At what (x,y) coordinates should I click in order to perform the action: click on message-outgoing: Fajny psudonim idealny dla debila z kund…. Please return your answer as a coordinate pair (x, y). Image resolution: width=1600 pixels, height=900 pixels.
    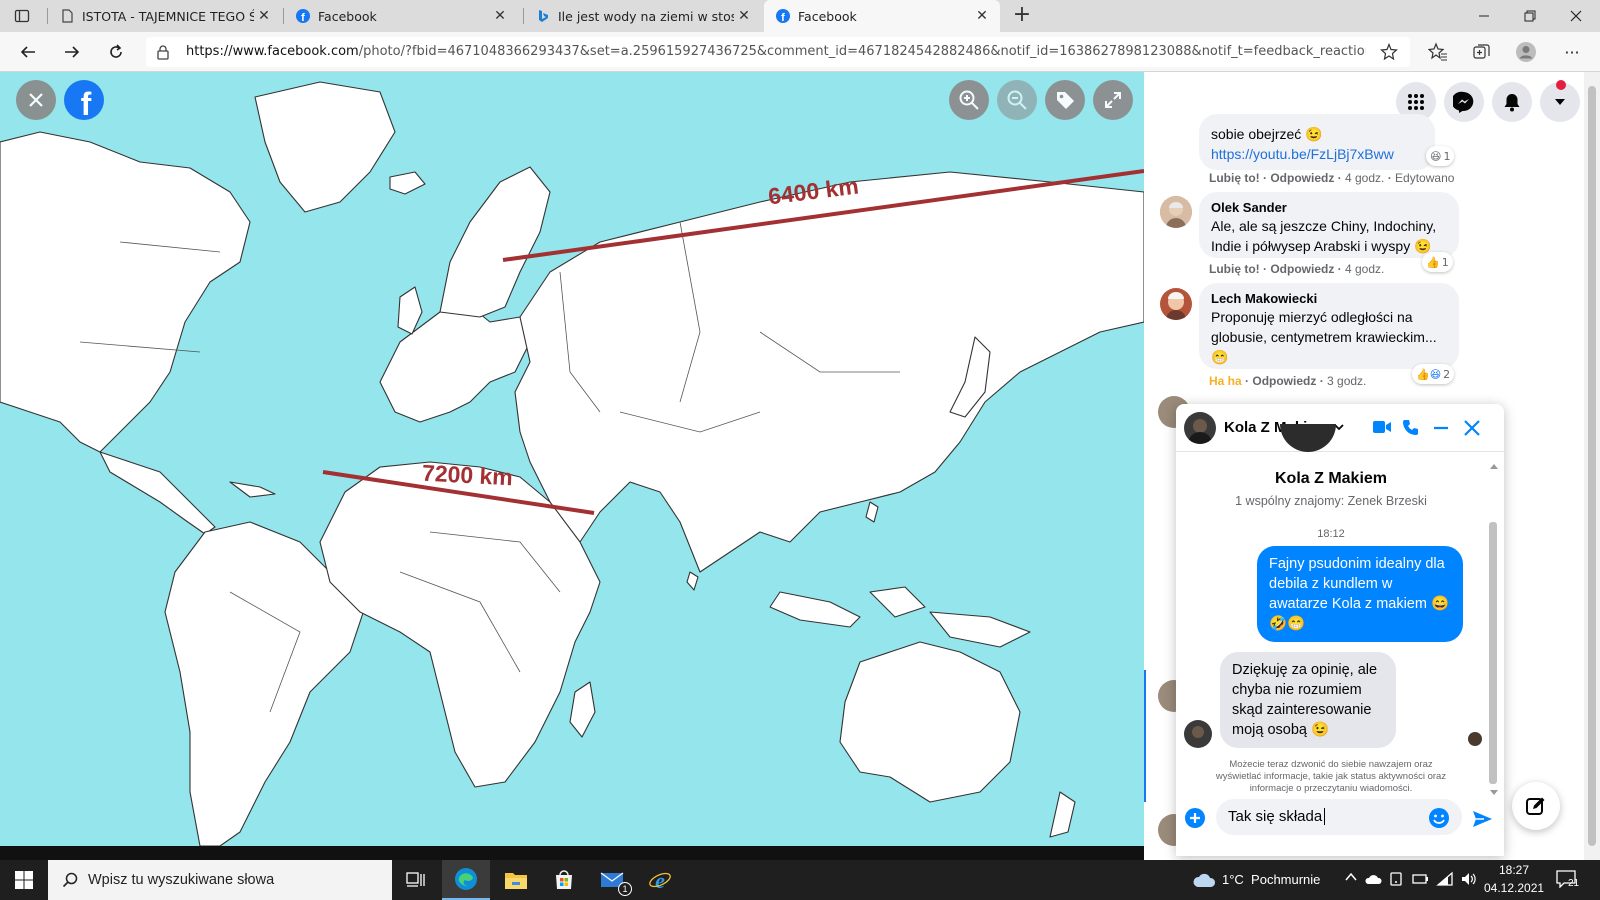
    Looking at the image, I should click on (1360, 594).